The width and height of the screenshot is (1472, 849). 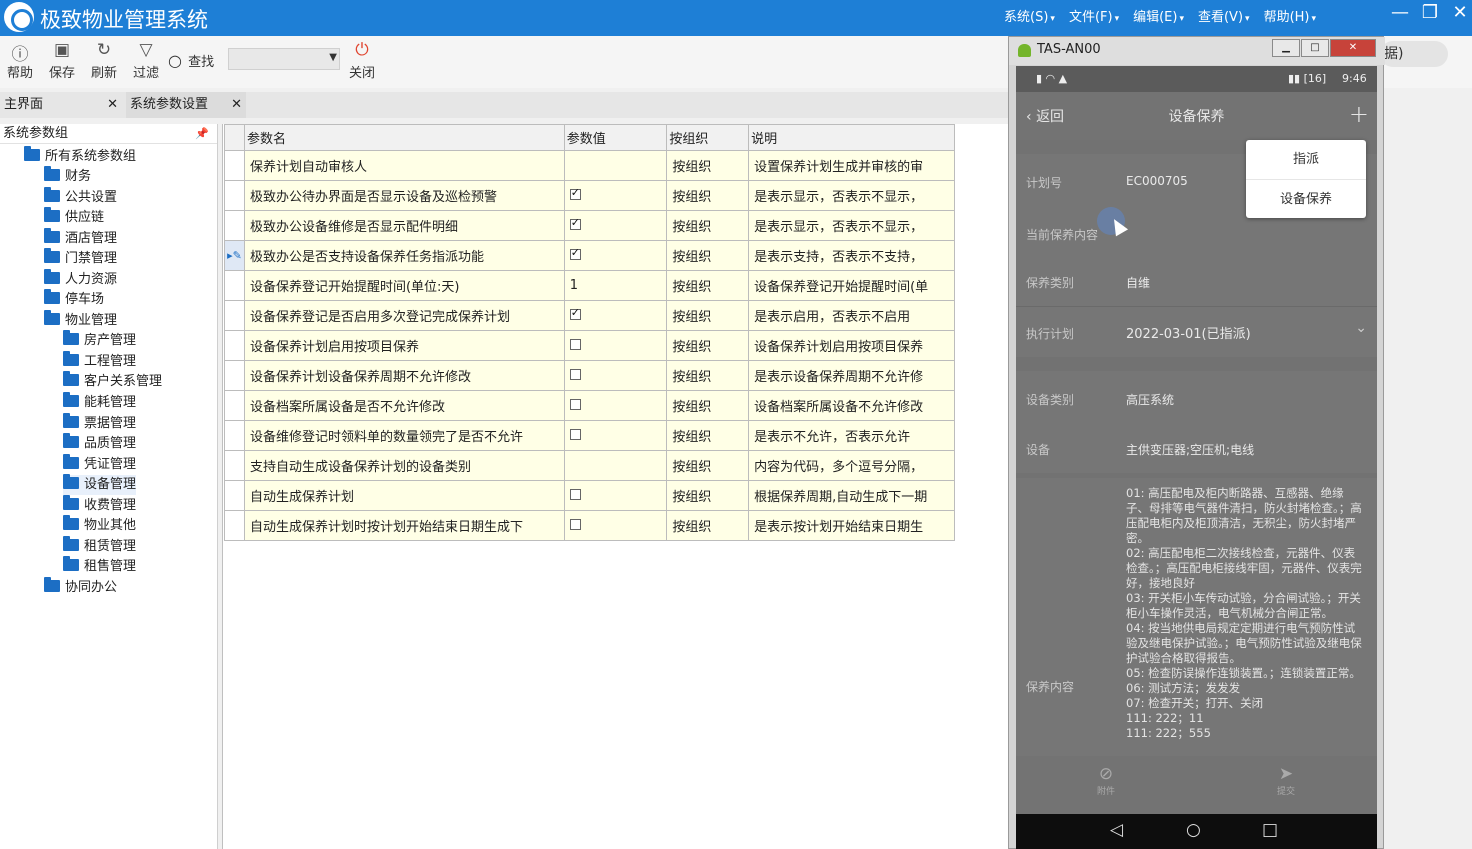 What do you see at coordinates (1106, 780) in the screenshot?
I see `attachment-button: ⊘ 附件` at bounding box center [1106, 780].